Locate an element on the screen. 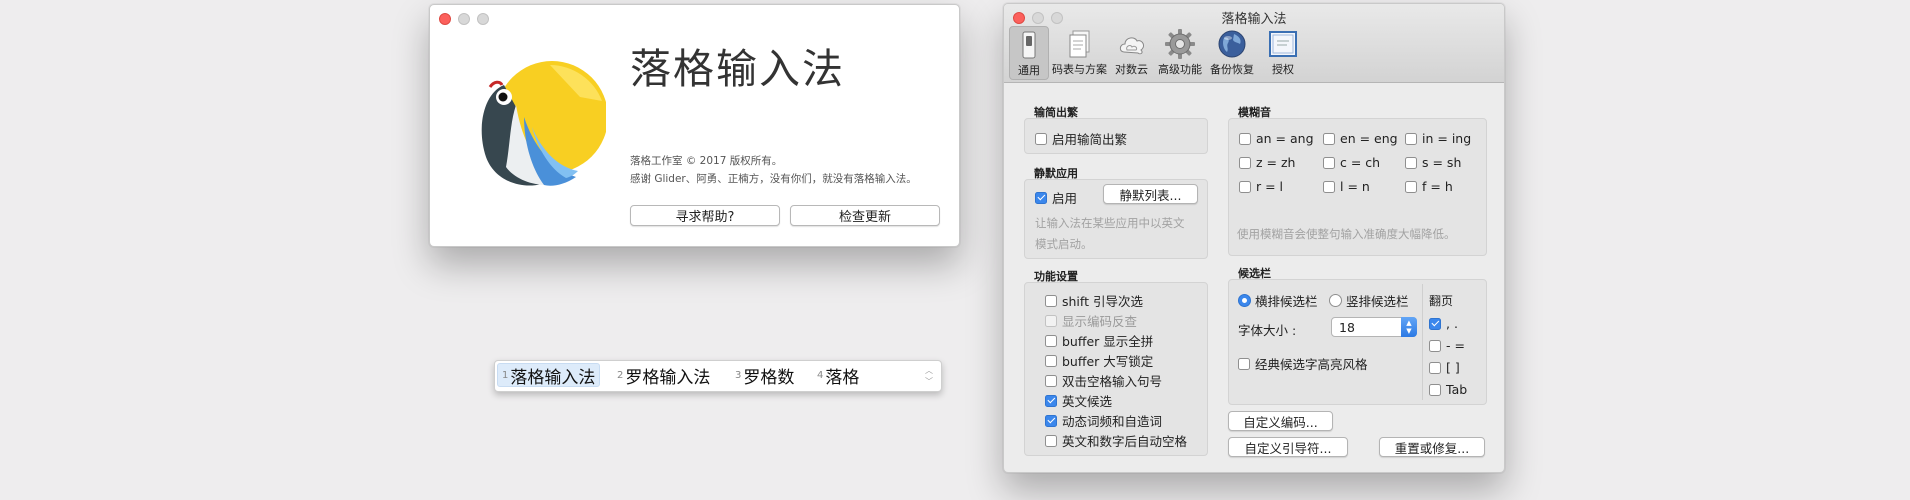 This screenshot has width=1910, height=500. tab-tables: 码表与方案 is located at coordinates (1079, 52).